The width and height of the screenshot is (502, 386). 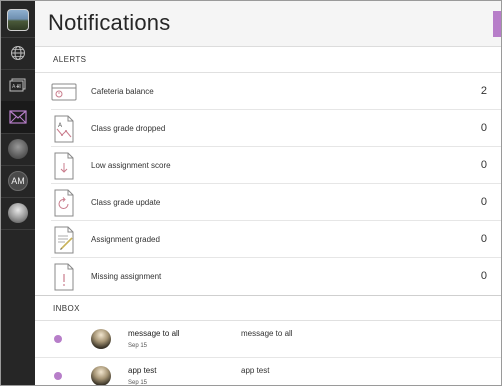 I want to click on alert-label: Assignment graded, so click(x=125, y=239).